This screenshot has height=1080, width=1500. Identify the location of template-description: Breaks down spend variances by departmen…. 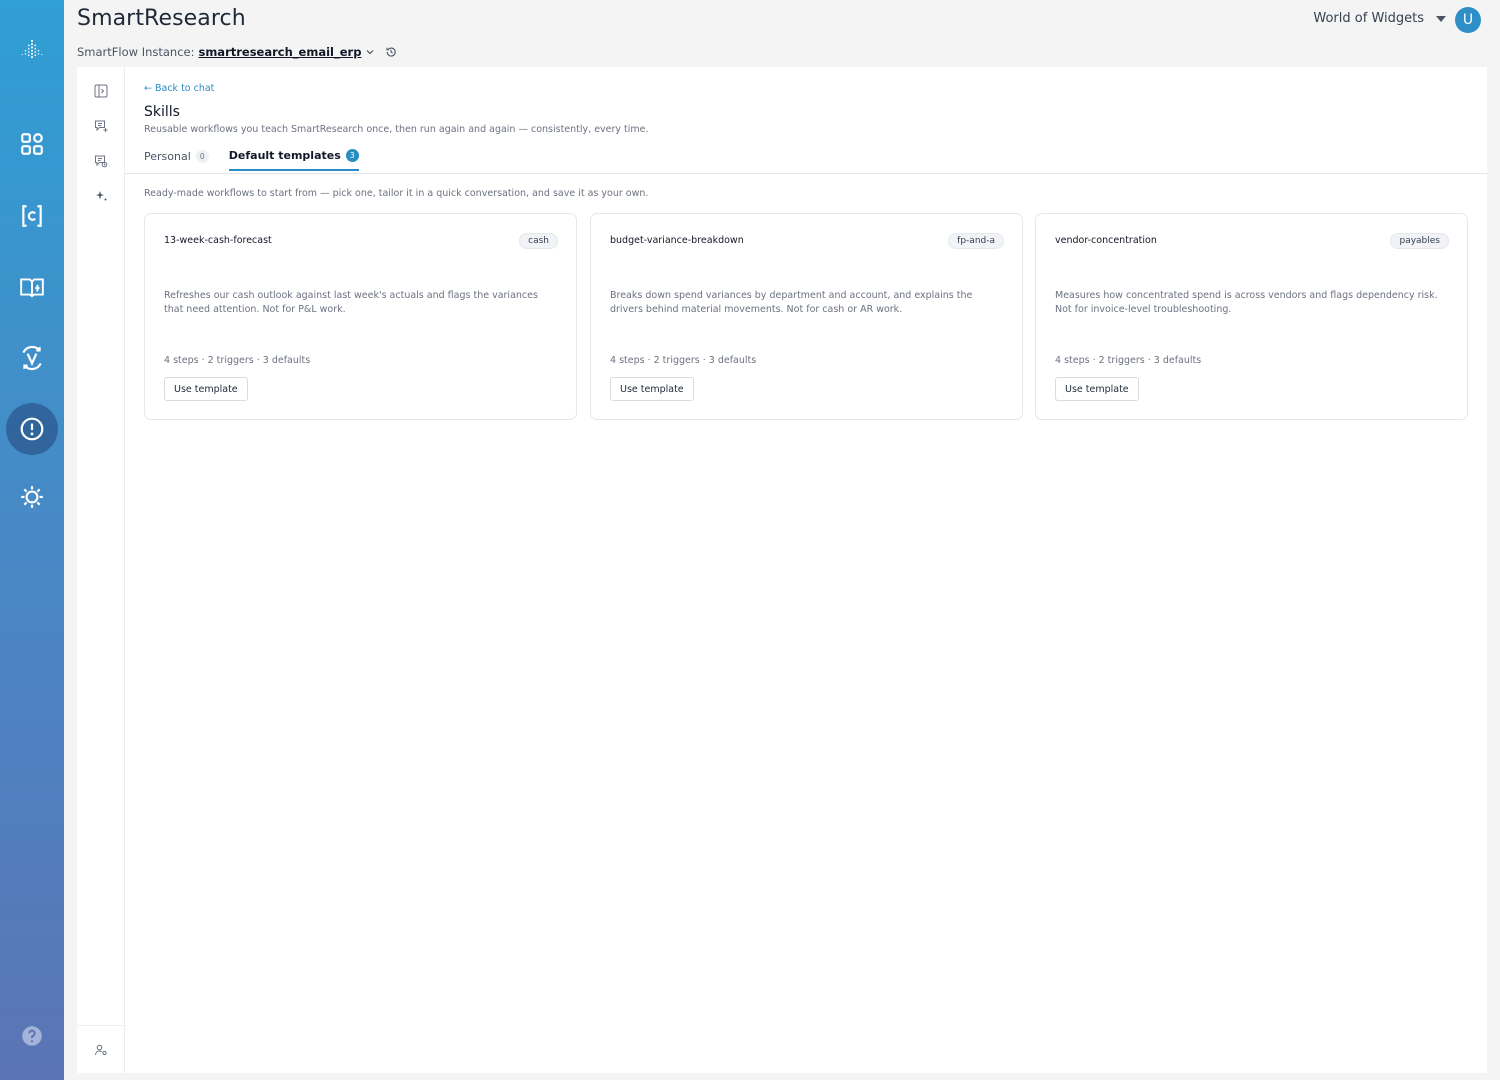
(791, 302).